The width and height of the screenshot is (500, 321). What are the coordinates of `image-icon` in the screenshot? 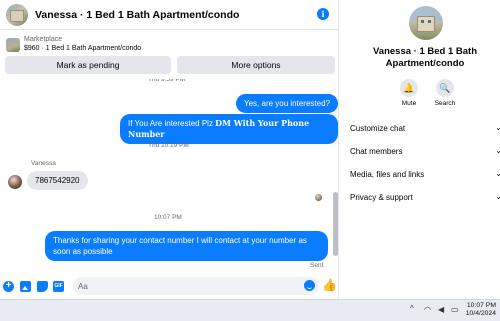 It's located at (25, 286).